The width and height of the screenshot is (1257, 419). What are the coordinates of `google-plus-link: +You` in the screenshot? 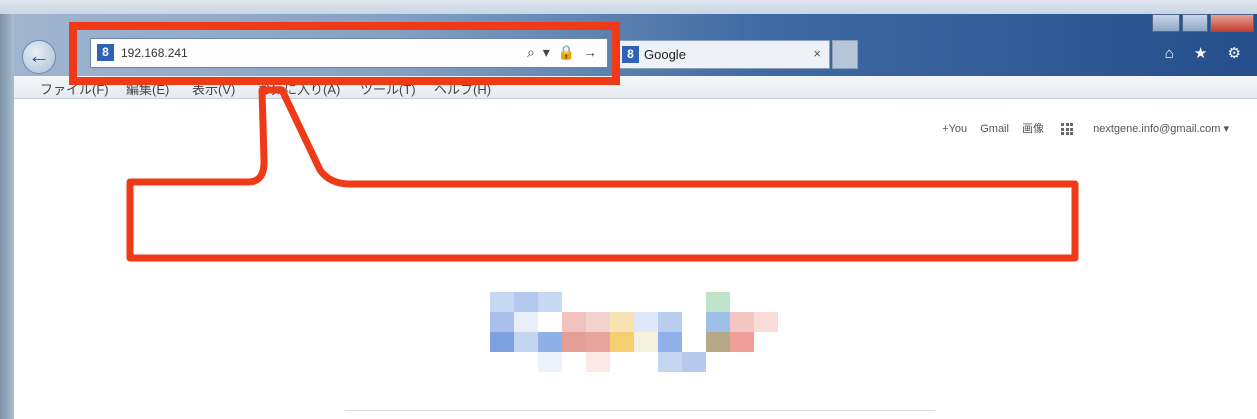 It's located at (954, 129).